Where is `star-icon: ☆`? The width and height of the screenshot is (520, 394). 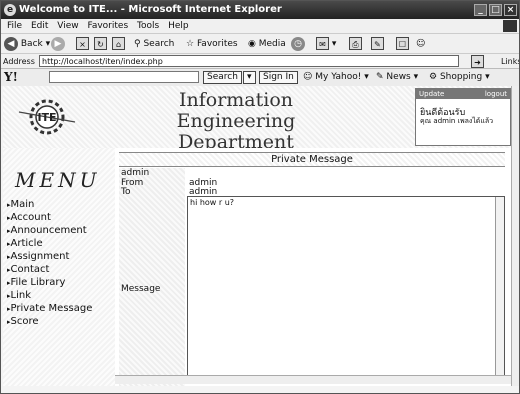
star-icon: ☆ is located at coordinates (190, 44).